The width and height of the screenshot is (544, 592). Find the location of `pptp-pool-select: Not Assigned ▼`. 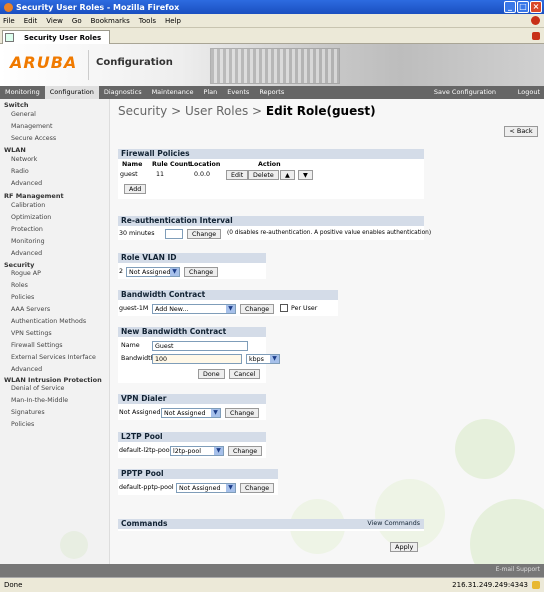

pptp-pool-select: Not Assigned ▼ is located at coordinates (206, 488).